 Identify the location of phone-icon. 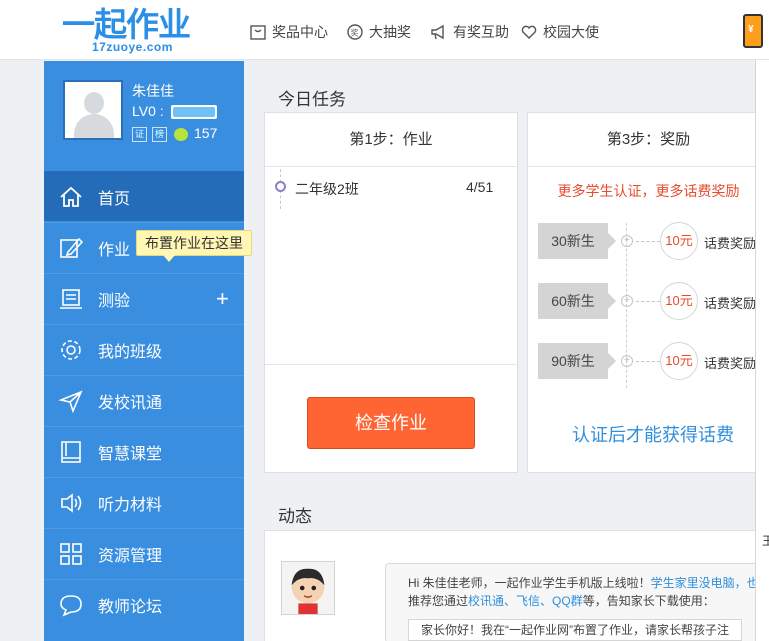
(753, 31).